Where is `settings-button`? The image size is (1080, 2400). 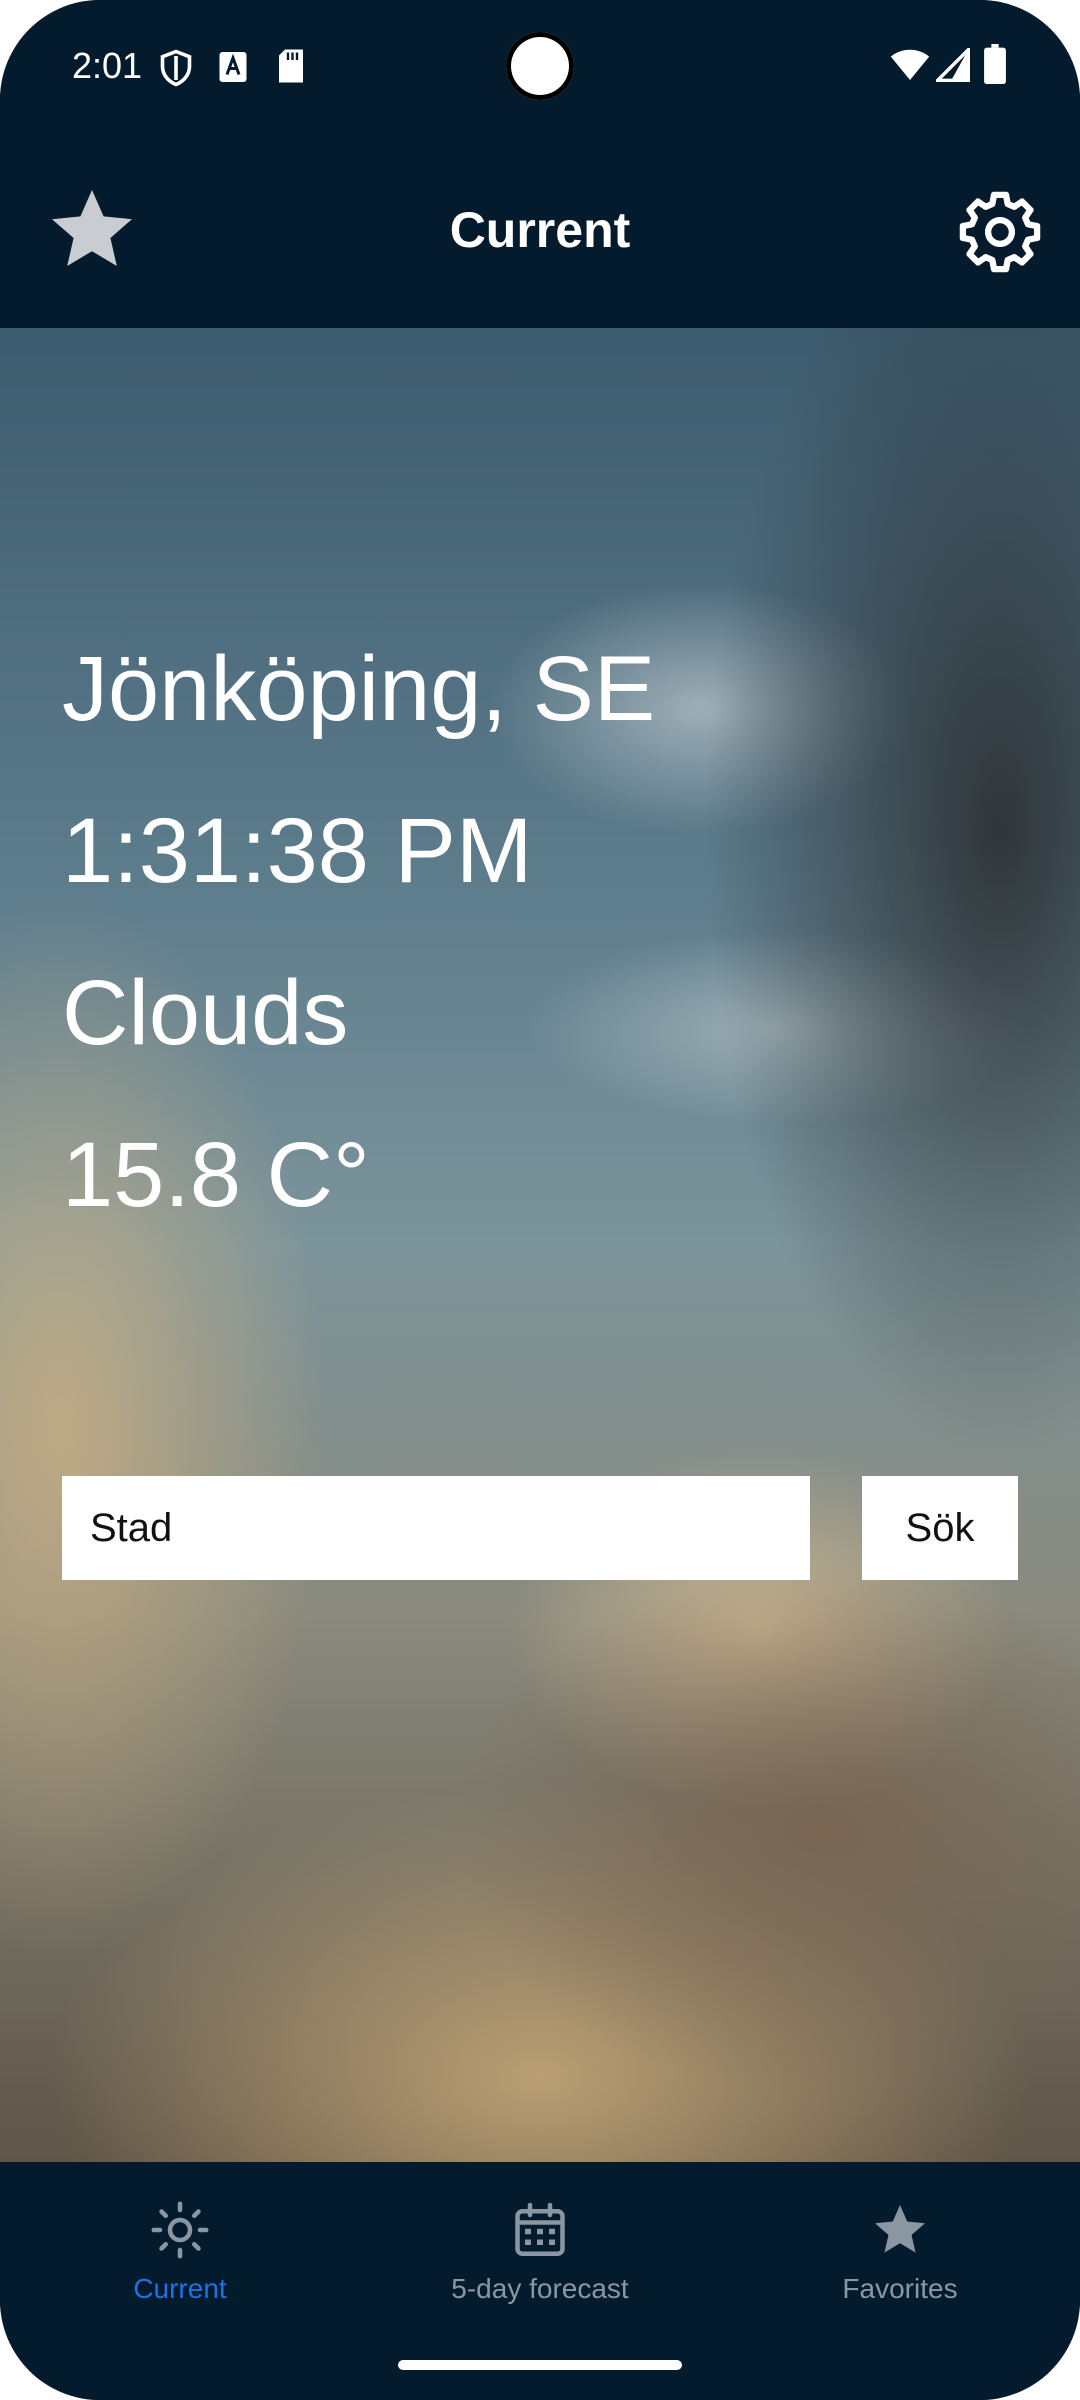
settings-button is located at coordinates (1000, 232).